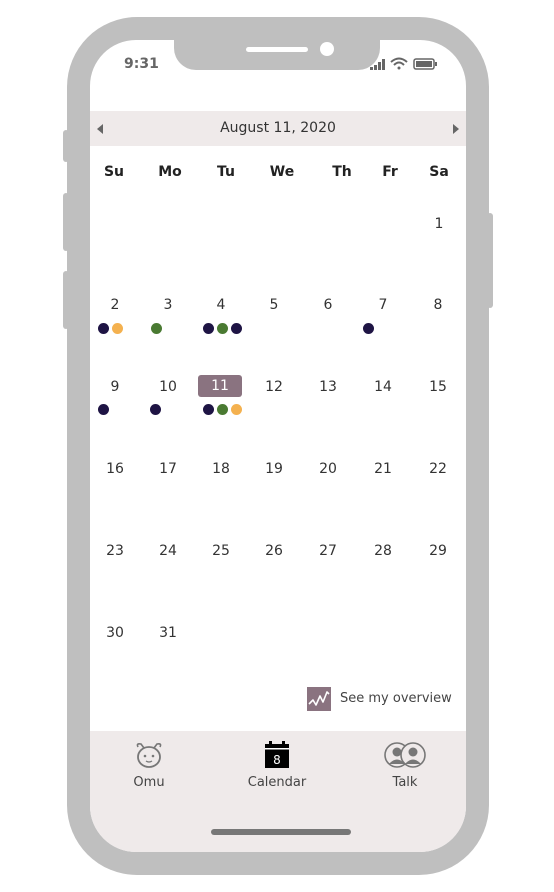 Image resolution: width=554 pixels, height=892 pixels. Describe the element at coordinates (399, 63) in the screenshot. I see `wifi-icon` at that location.